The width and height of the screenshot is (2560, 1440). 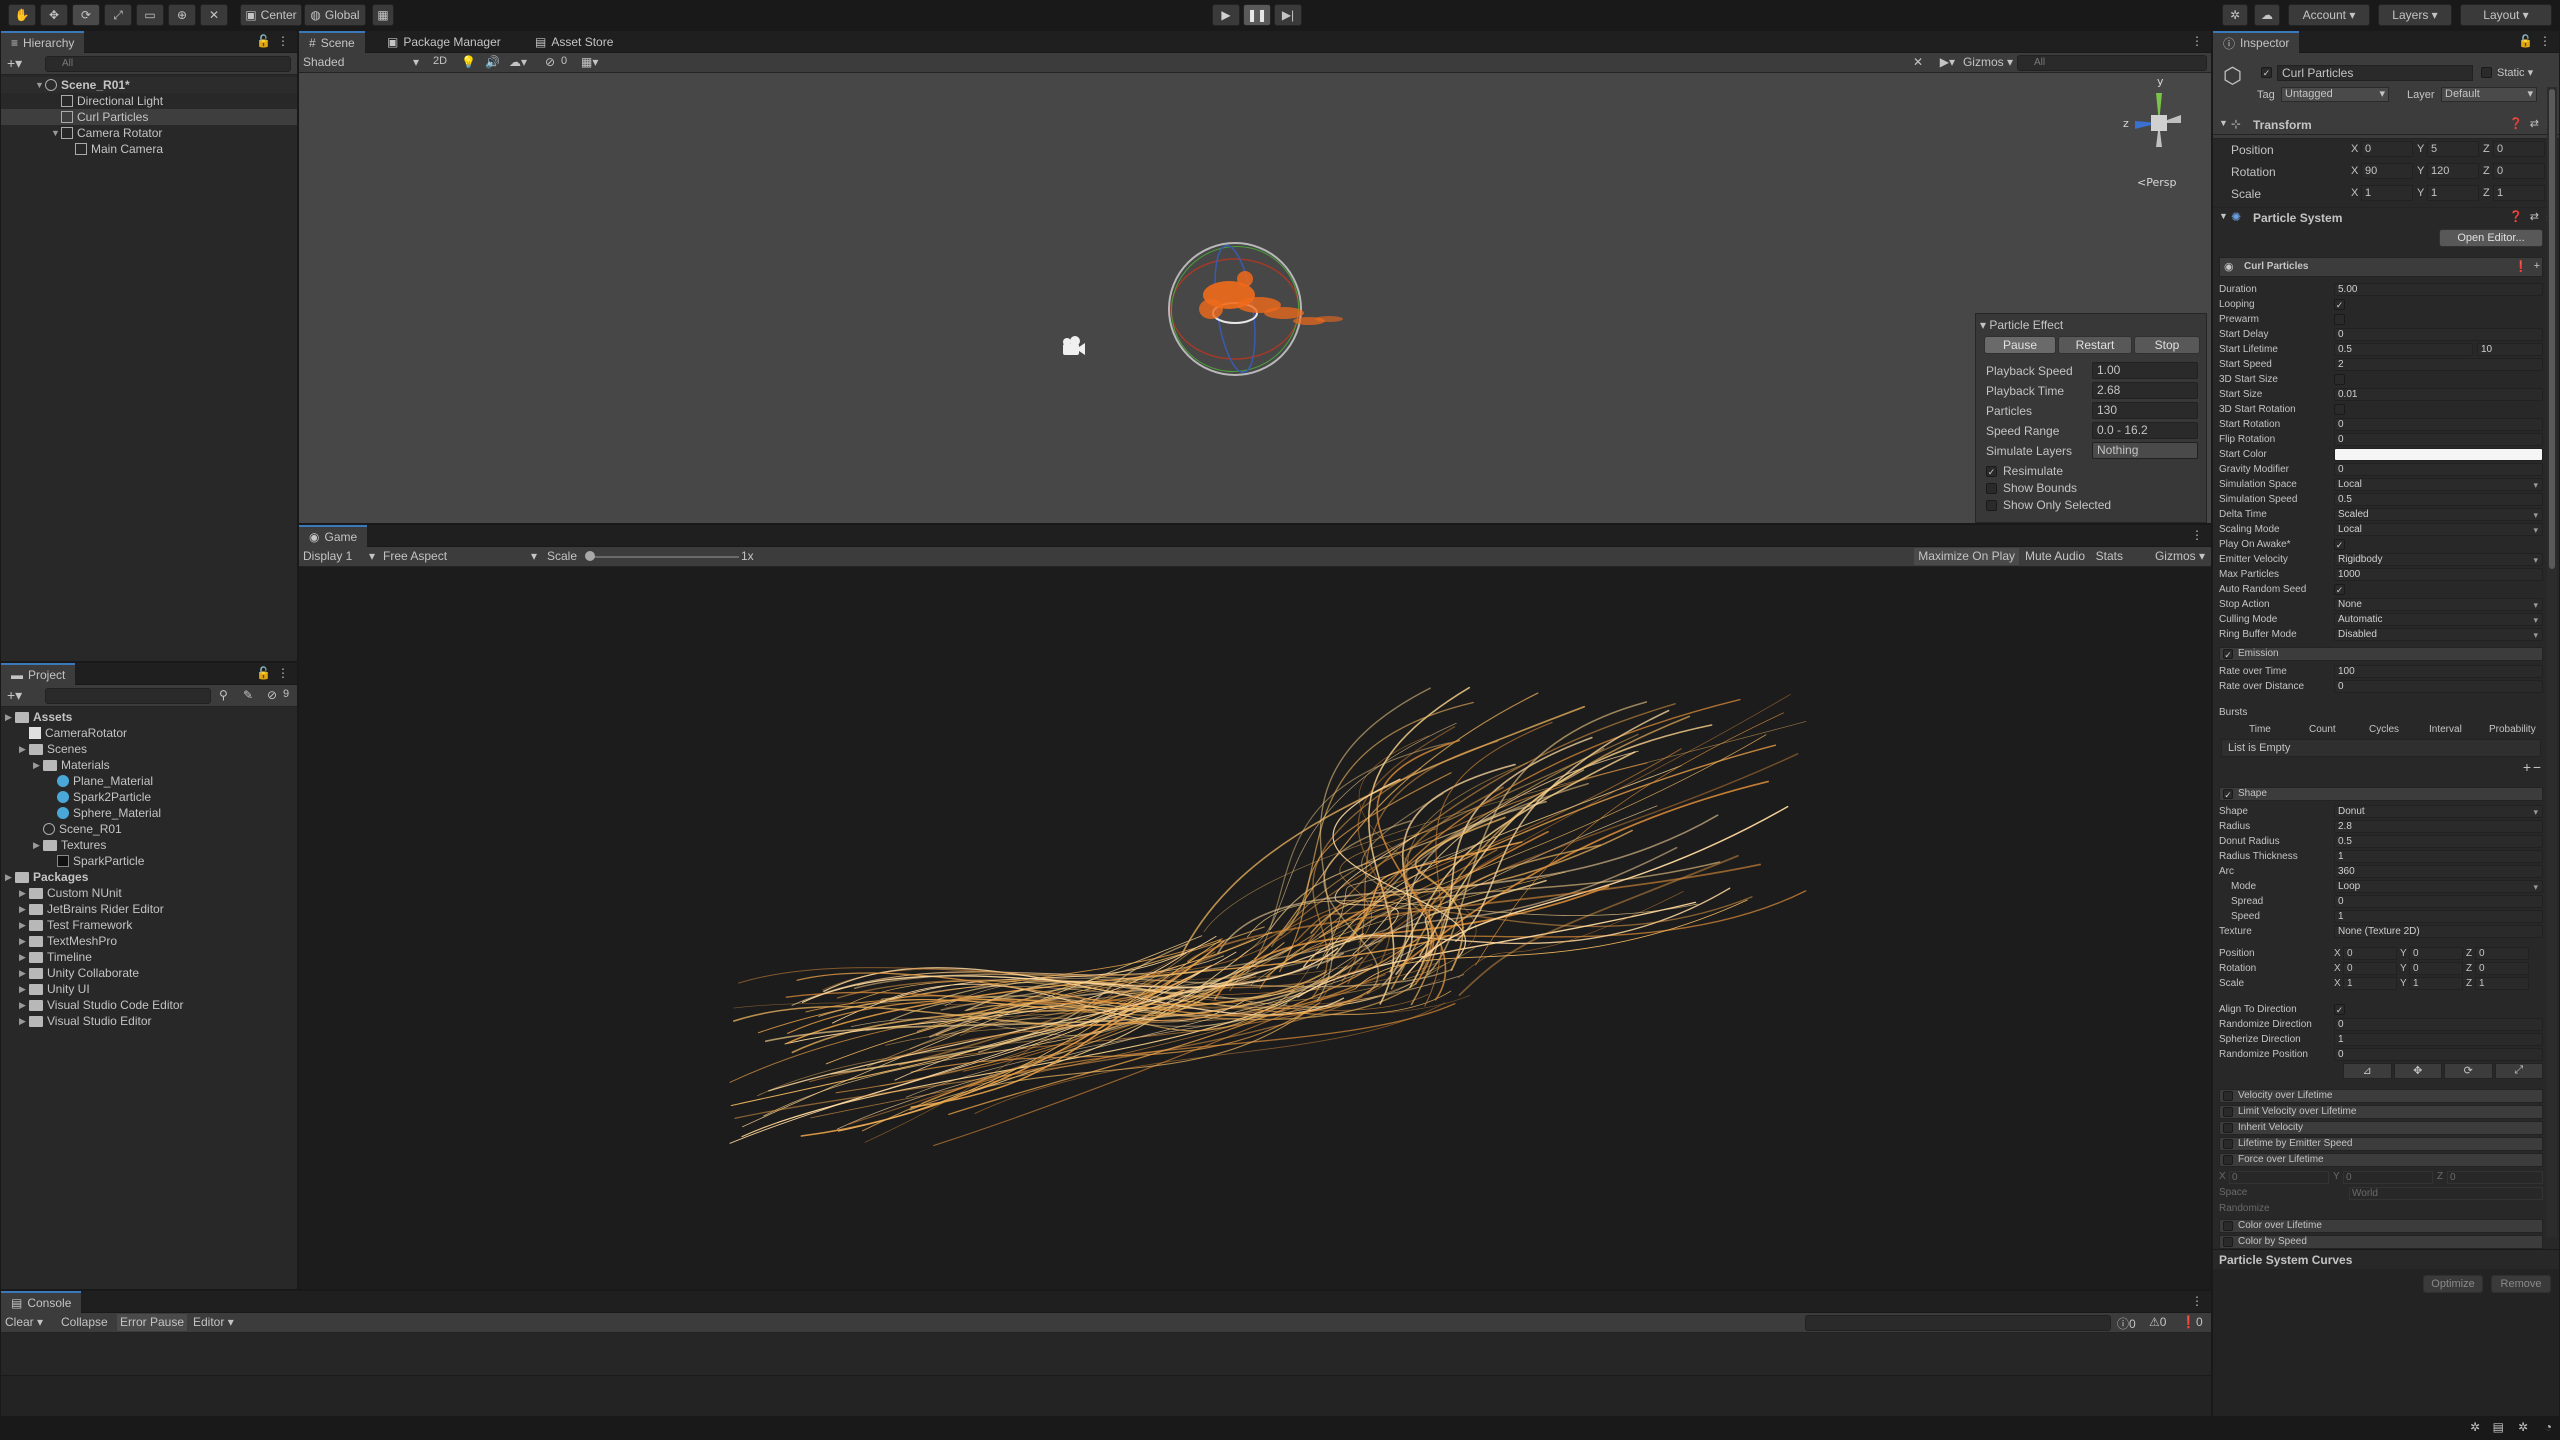 I want to click on project-search-input, so click(x=128, y=696).